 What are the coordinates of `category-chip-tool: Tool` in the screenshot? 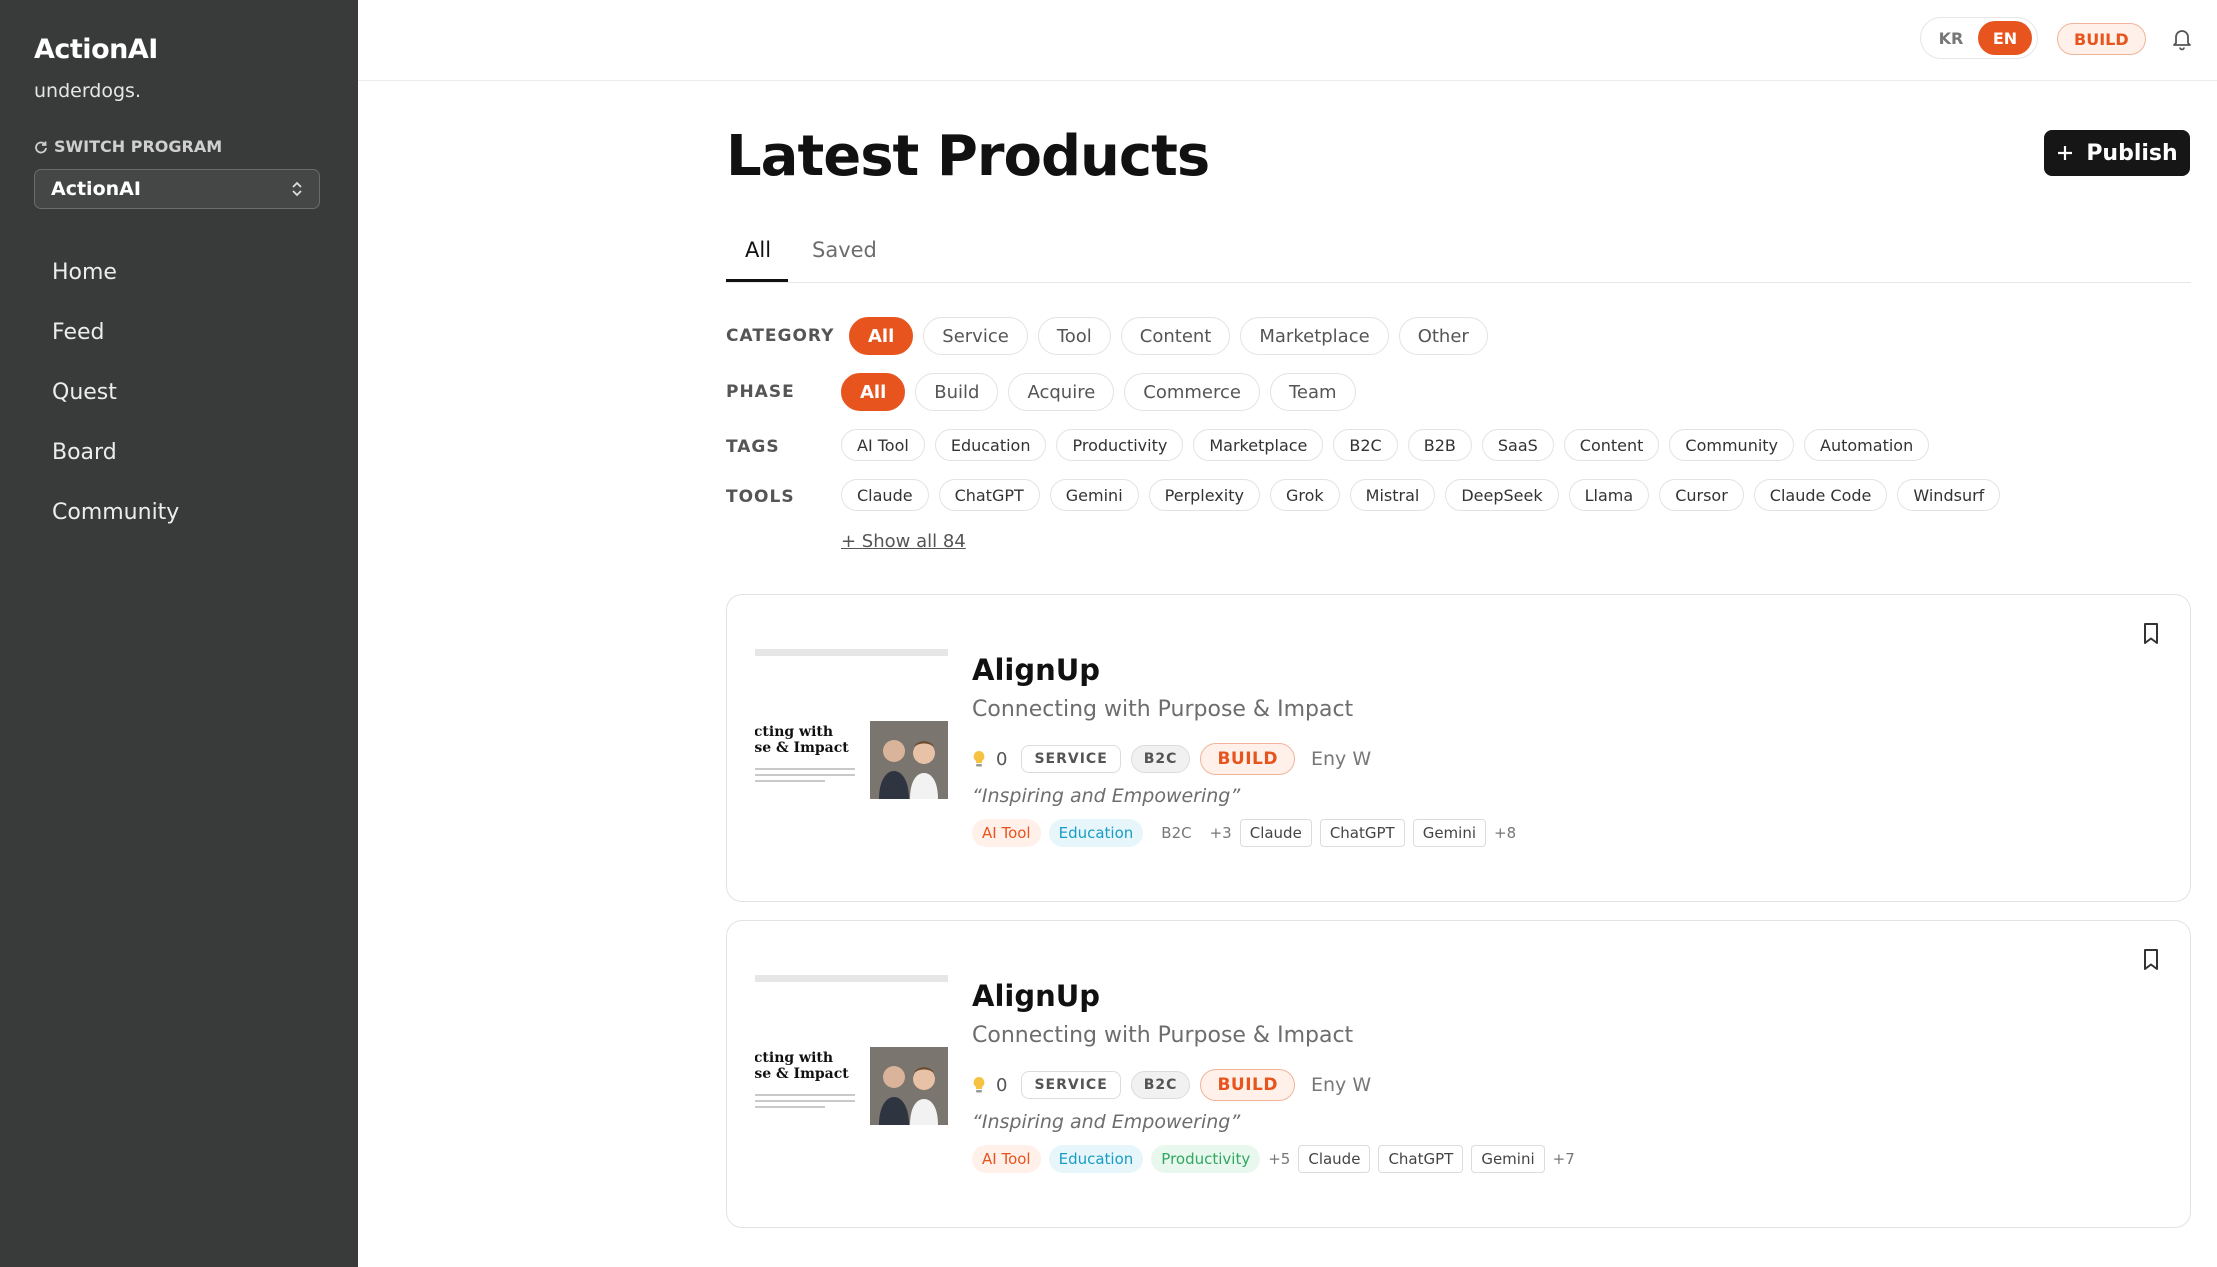 It's located at (1074, 336).